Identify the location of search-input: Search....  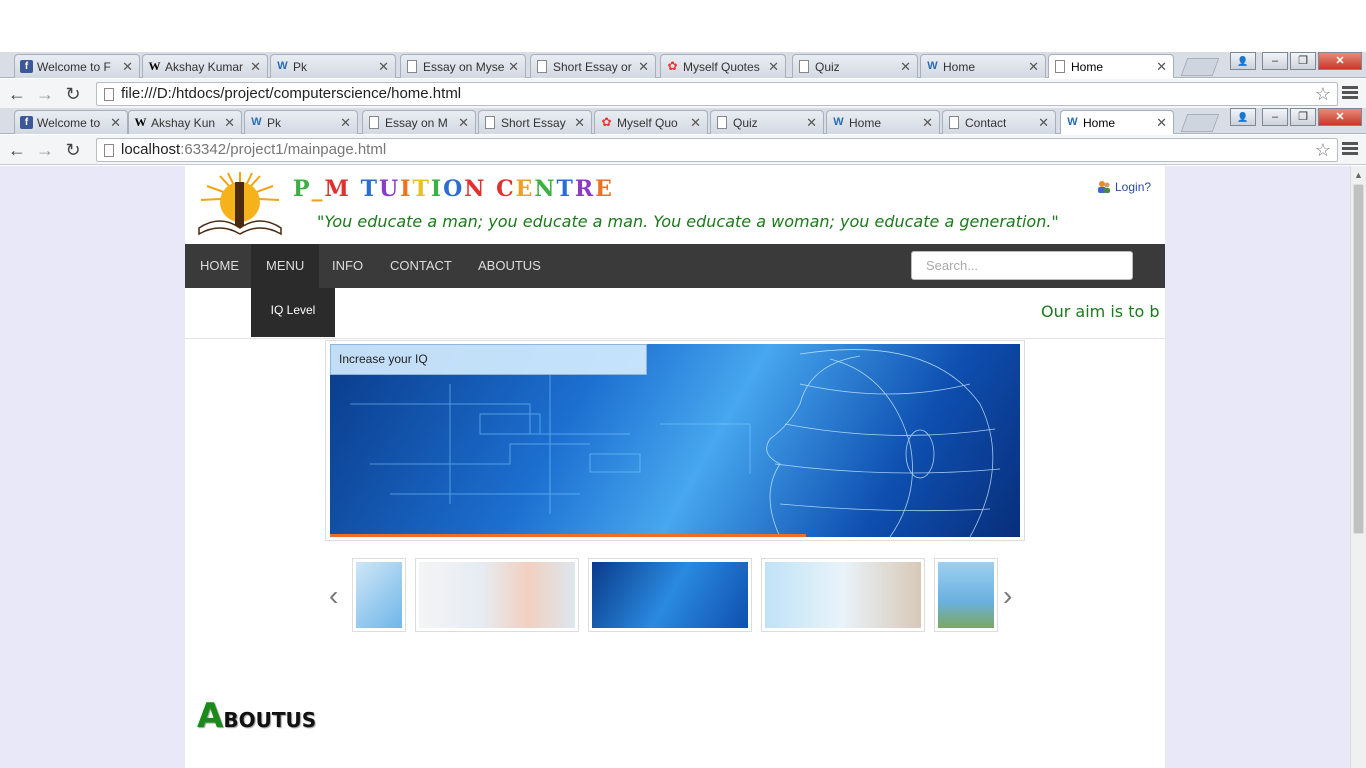
(1022, 265).